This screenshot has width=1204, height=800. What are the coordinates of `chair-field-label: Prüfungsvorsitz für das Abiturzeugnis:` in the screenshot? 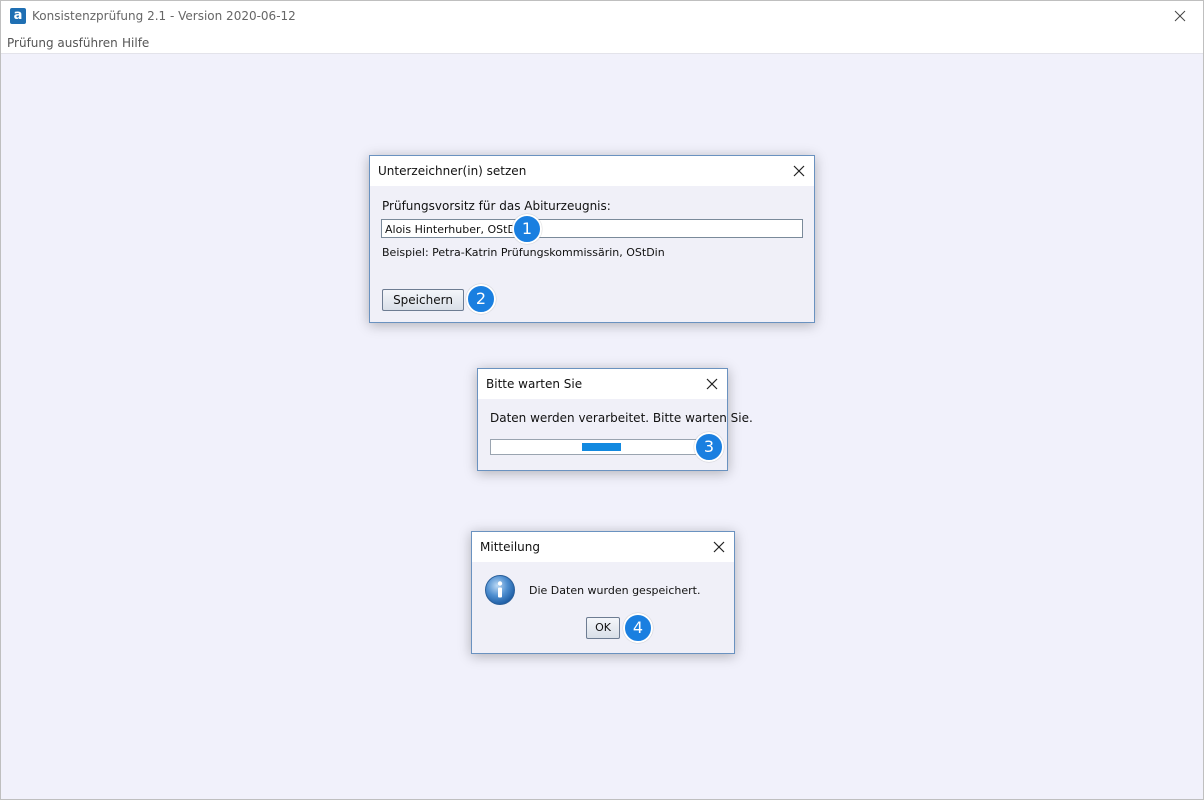 It's located at (496, 206).